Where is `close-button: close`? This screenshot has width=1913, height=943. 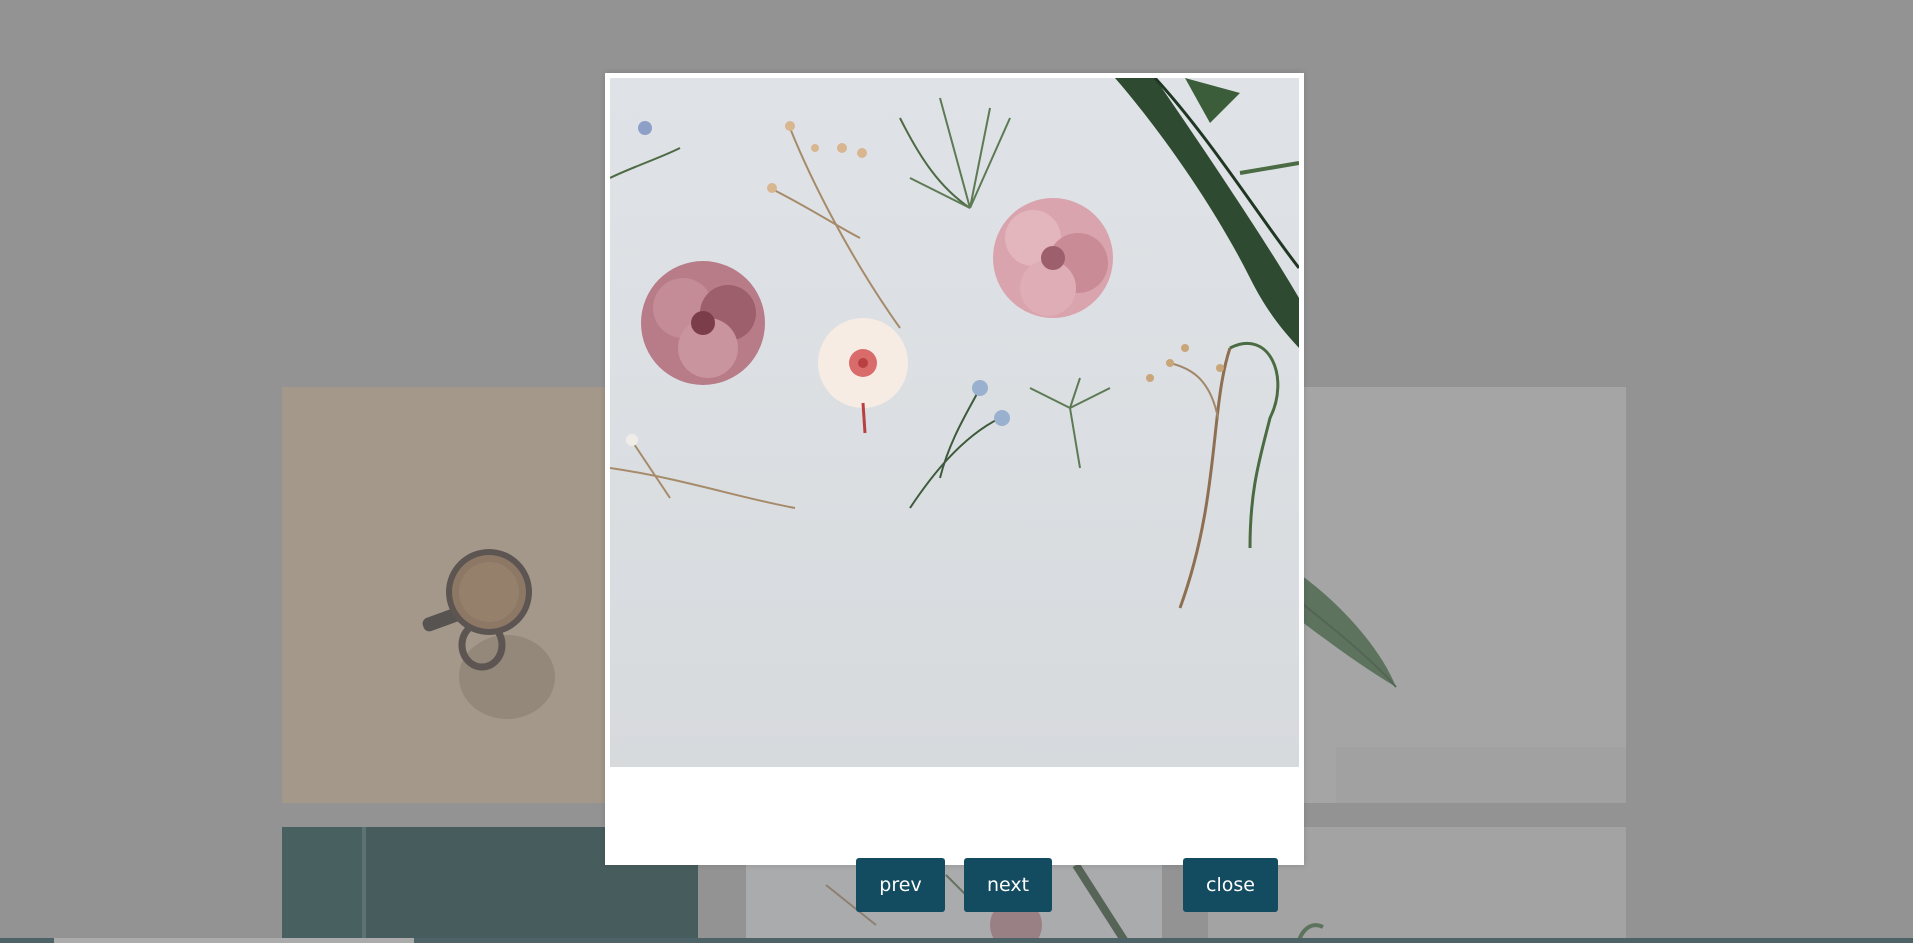 close-button: close is located at coordinates (1230, 885).